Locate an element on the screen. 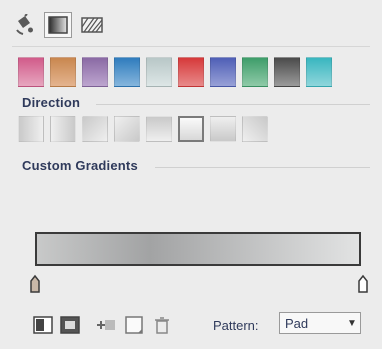  pattern-select: Pad ▼ is located at coordinates (320, 323).